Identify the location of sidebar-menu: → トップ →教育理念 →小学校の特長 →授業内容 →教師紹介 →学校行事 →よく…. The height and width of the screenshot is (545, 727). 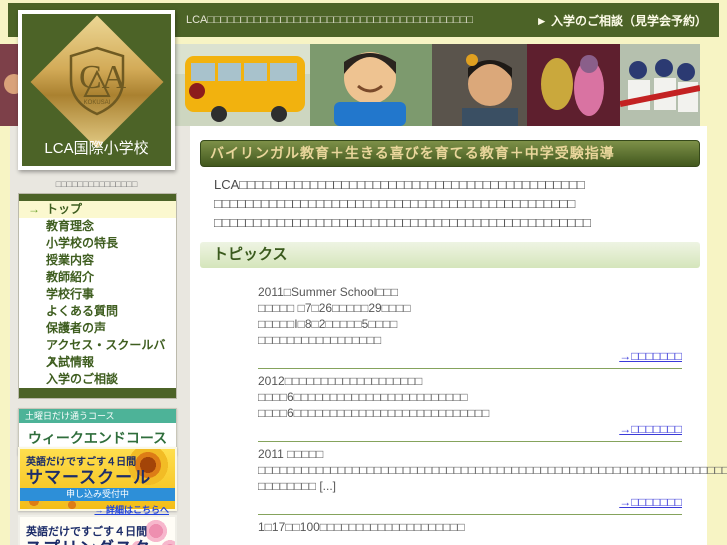
(97, 296).